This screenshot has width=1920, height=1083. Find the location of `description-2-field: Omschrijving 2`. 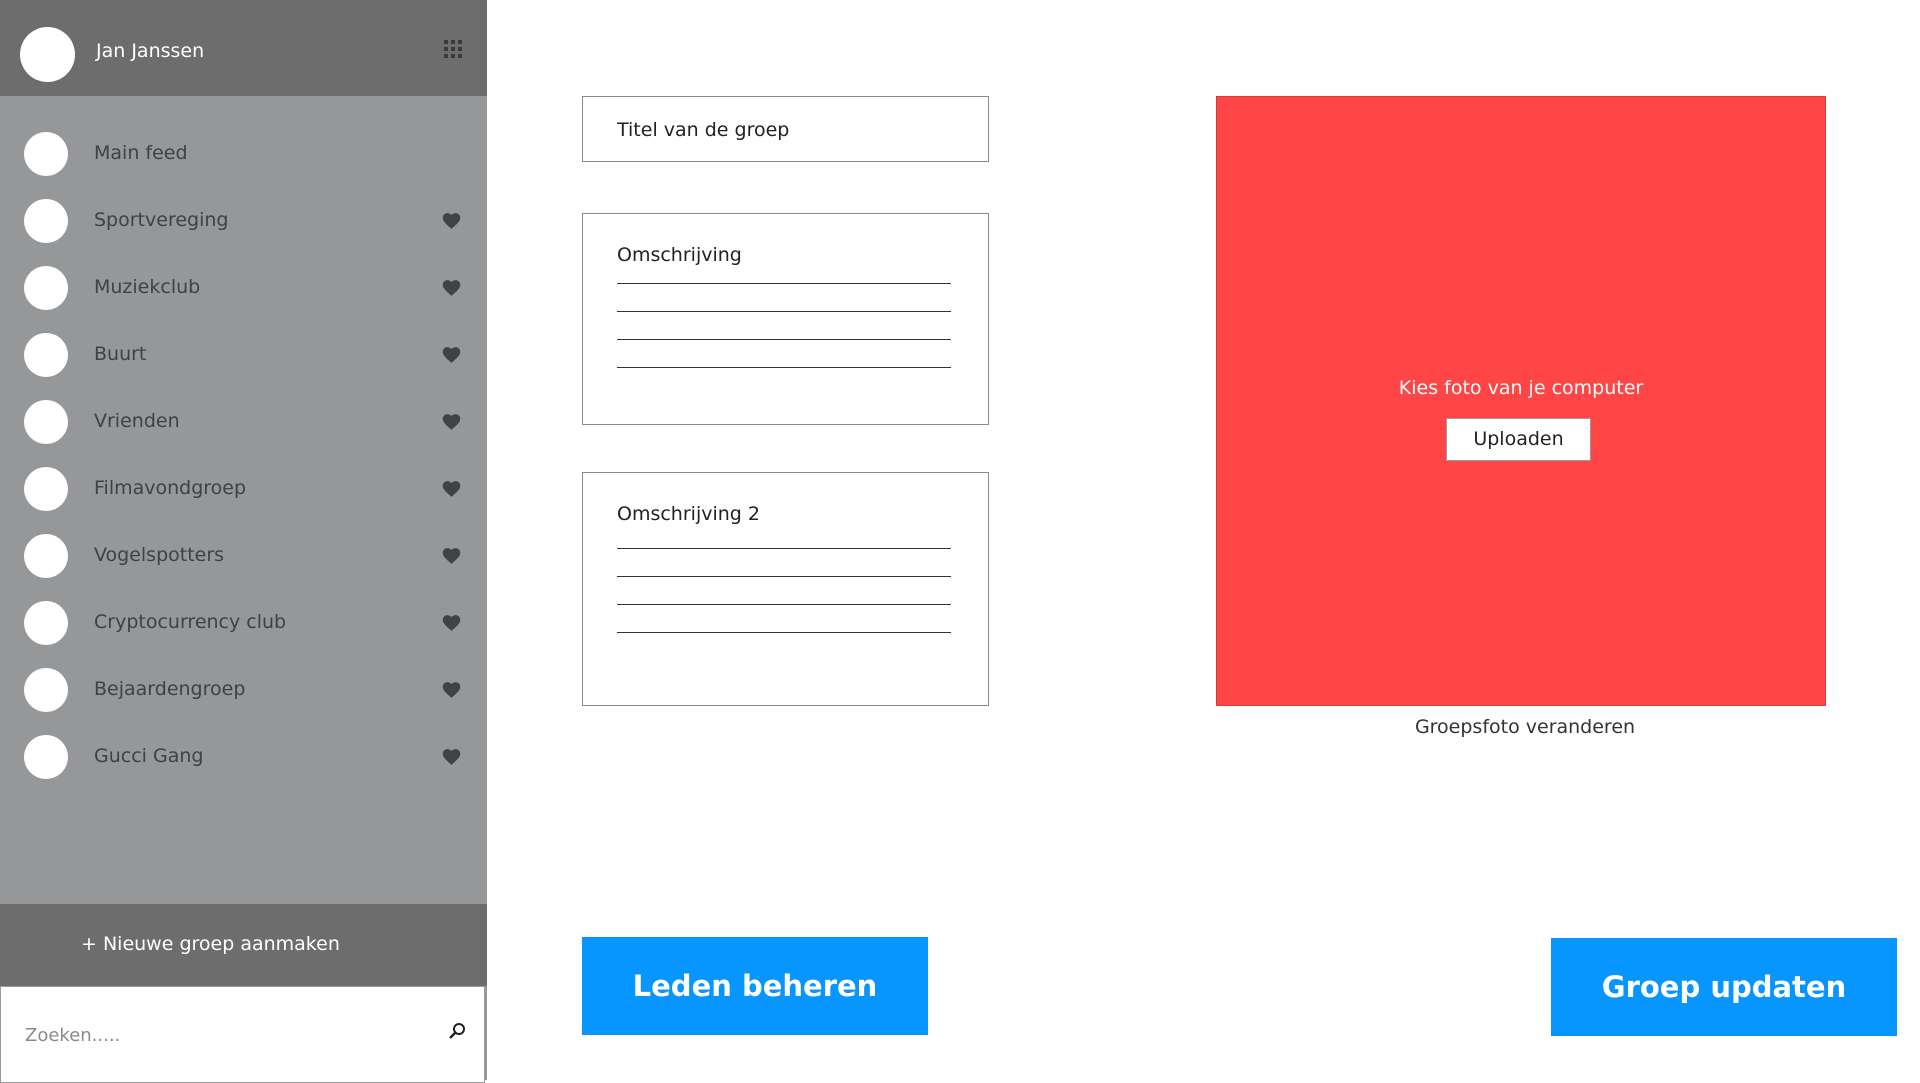

description-2-field: Omschrijving 2 is located at coordinates (785, 589).